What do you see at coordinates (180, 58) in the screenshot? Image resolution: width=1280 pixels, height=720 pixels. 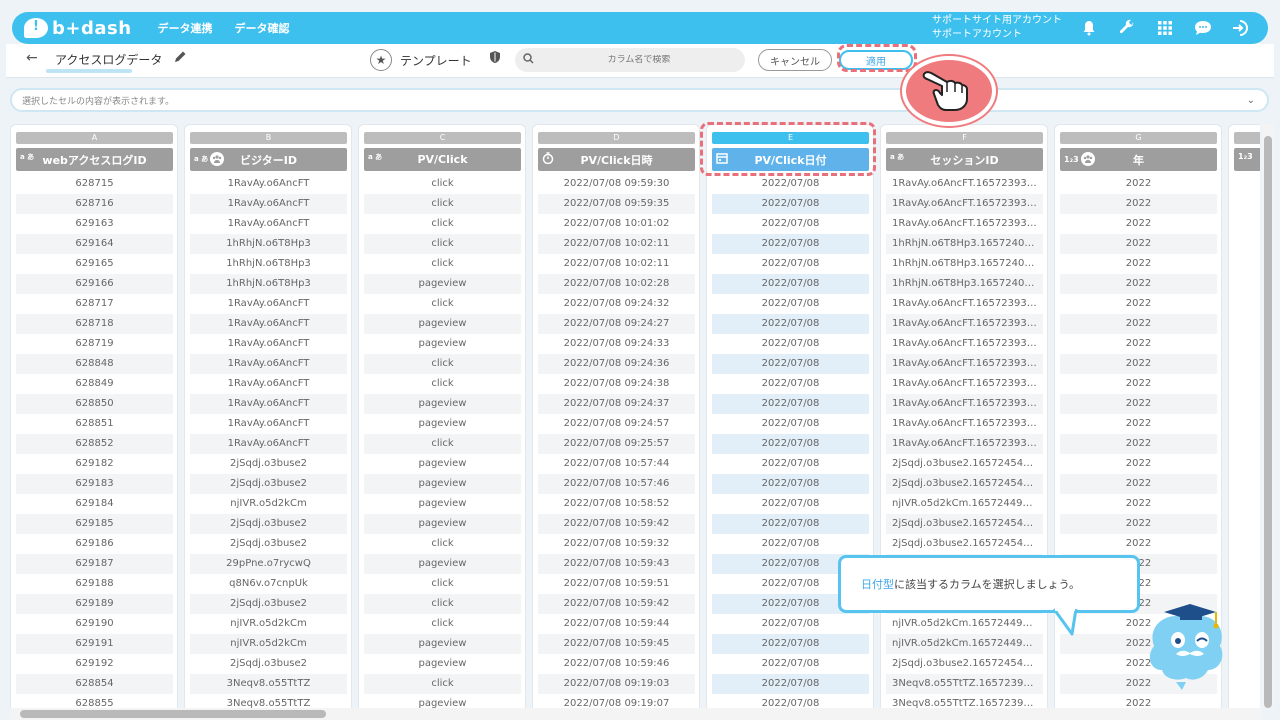 I see `pencil-icon` at bounding box center [180, 58].